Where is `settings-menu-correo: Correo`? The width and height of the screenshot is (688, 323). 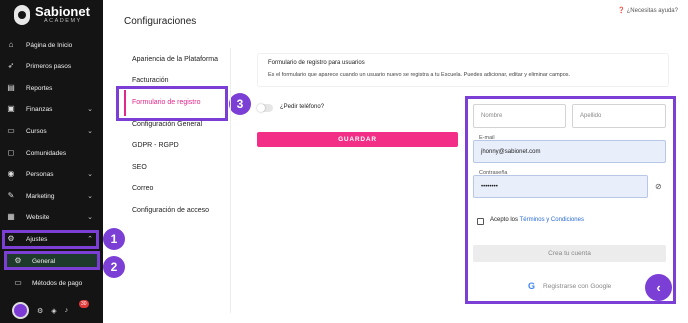
settings-menu-correo: Correo is located at coordinates (142, 188).